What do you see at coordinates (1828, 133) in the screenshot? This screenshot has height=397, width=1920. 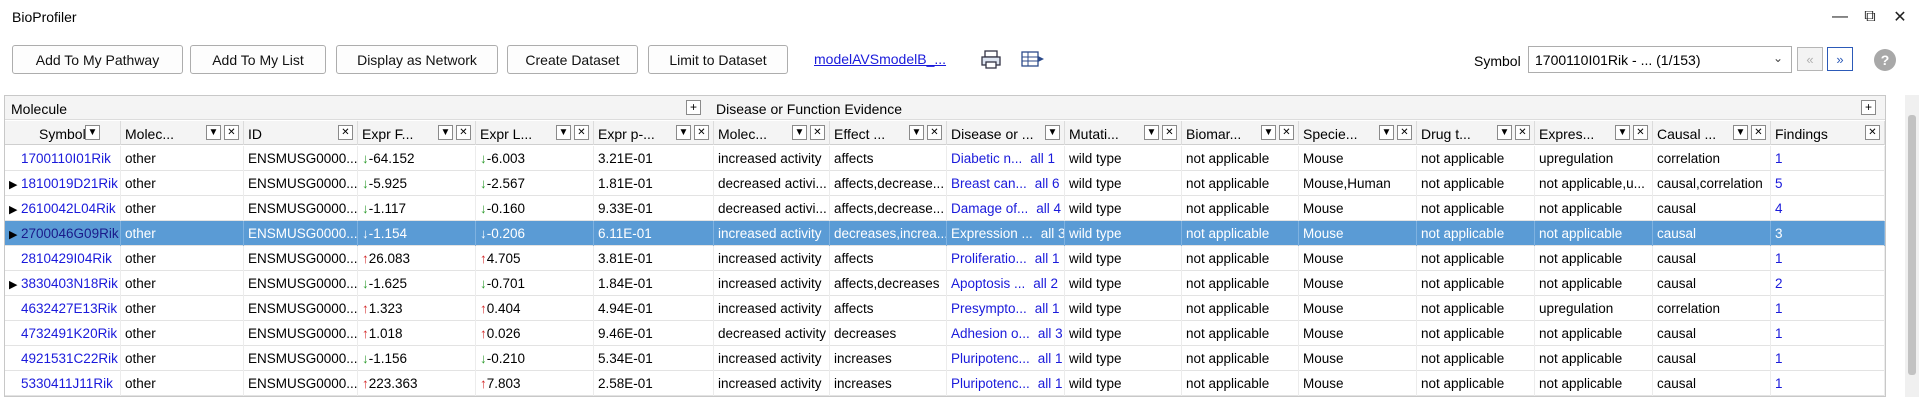 I see `column-header-findings: Findings ✕` at bounding box center [1828, 133].